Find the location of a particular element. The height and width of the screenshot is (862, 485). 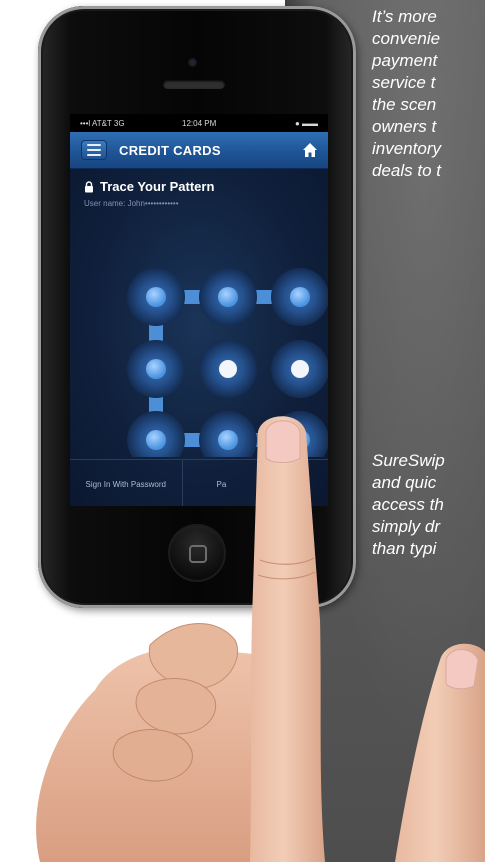

index-fingernail is located at coordinates (283, 441).